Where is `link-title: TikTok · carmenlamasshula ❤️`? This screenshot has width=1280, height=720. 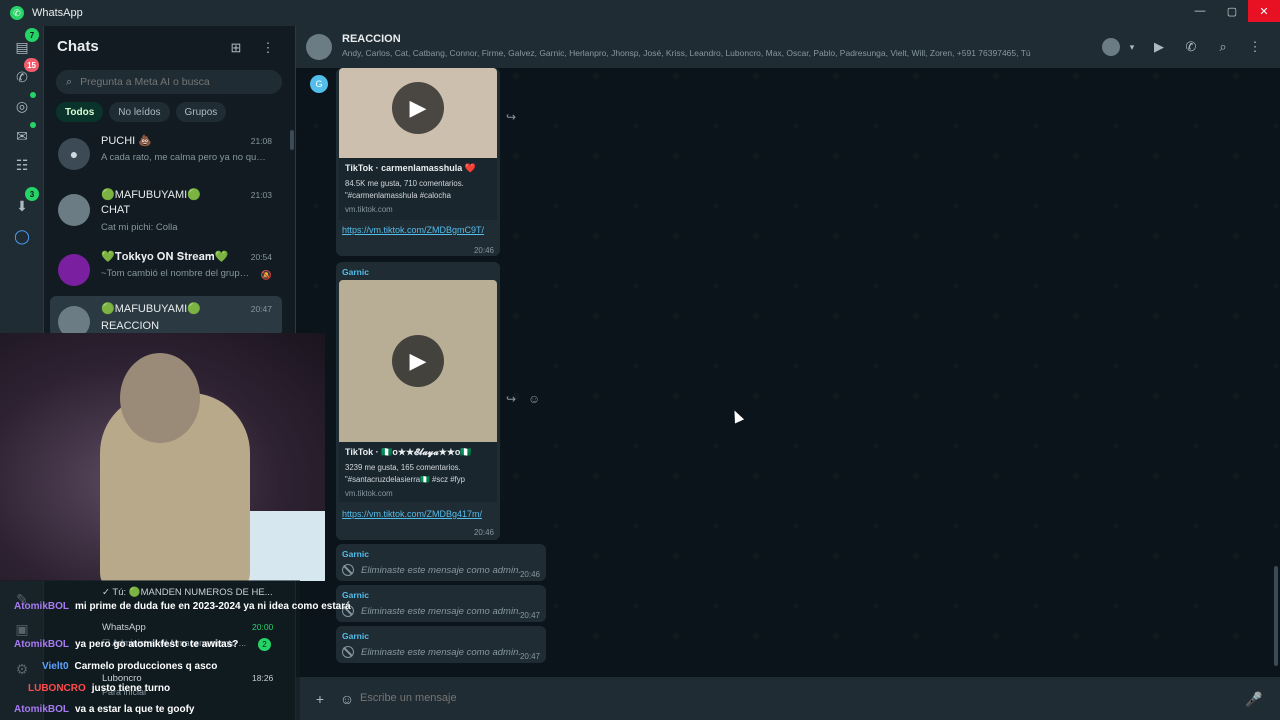 link-title: TikTok · carmenlamasshula ❤️ is located at coordinates (410, 168).